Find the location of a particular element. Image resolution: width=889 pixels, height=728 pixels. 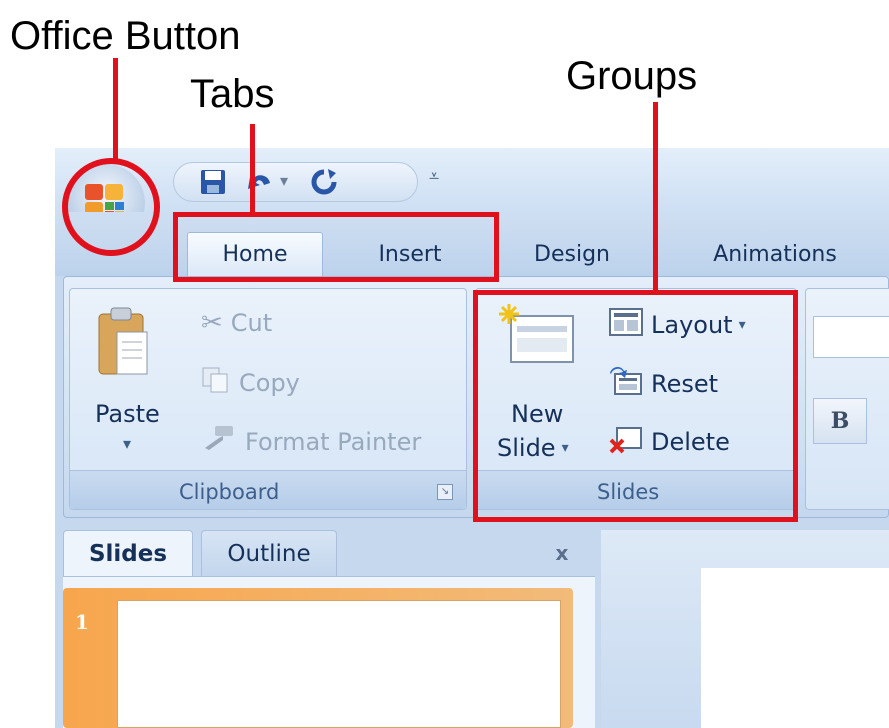

tab-design: Design is located at coordinates (572, 254).